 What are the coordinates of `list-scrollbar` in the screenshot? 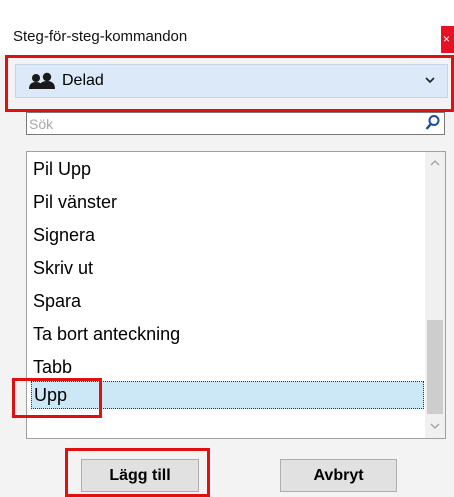 It's located at (435, 295).